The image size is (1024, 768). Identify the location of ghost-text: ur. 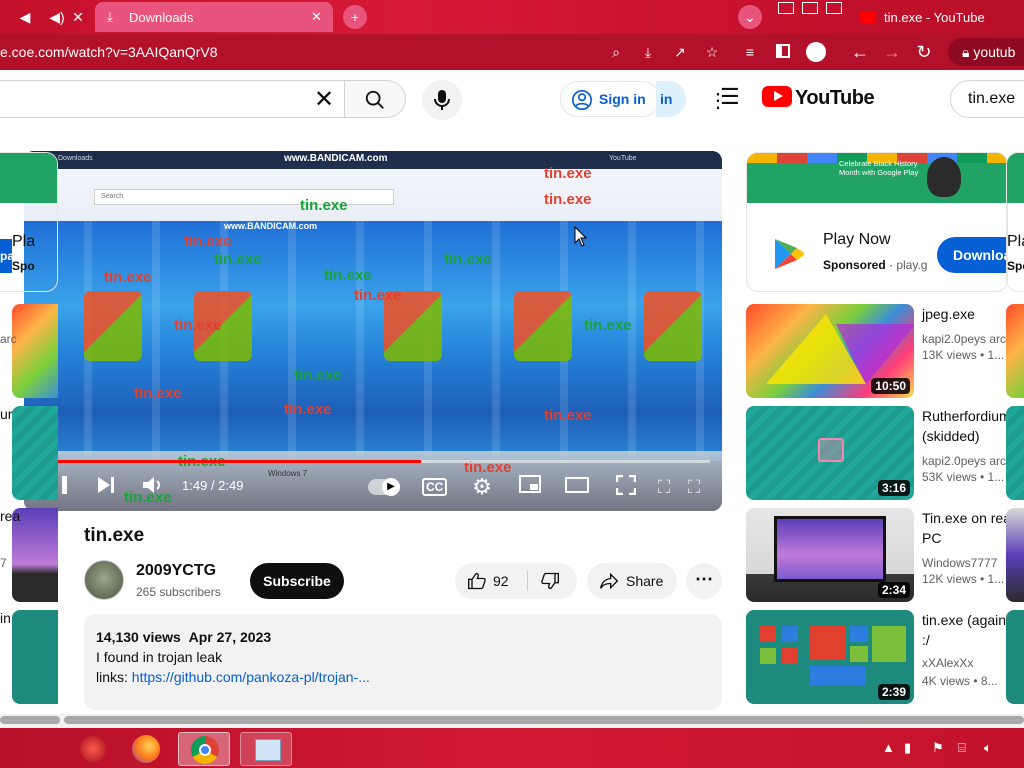
(6, 414).